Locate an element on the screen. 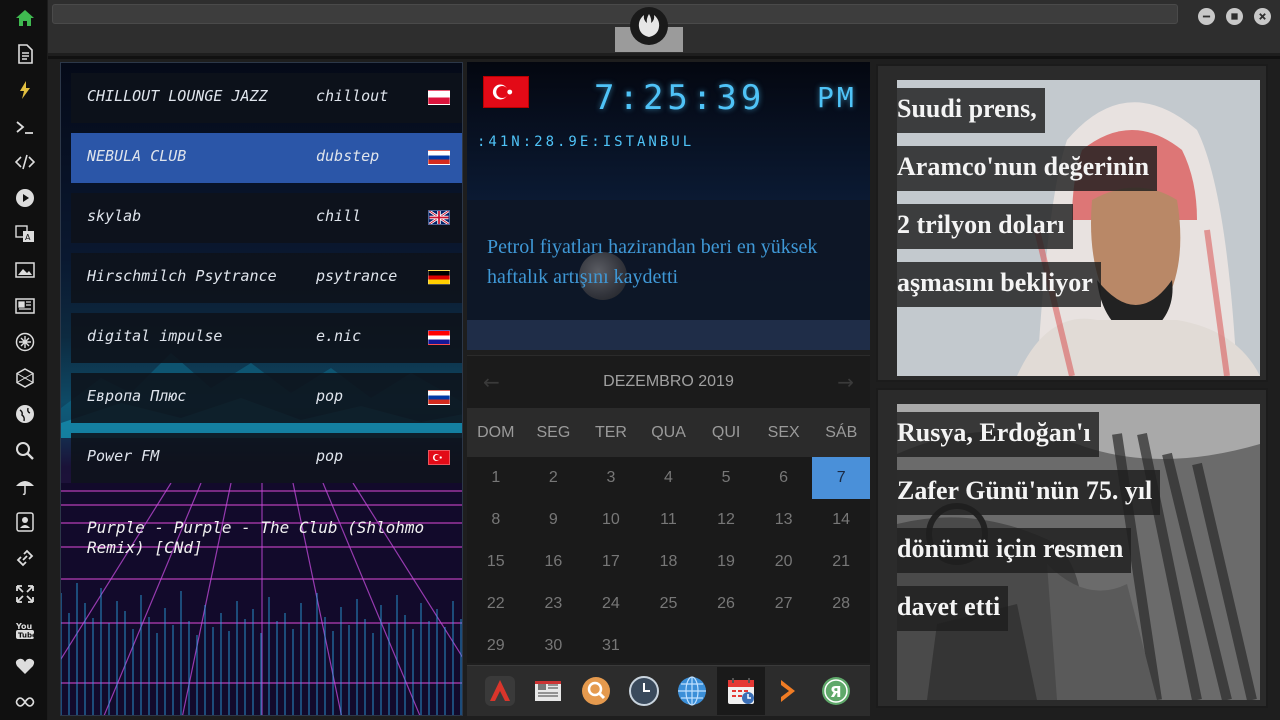  clock-app-icon is located at coordinates (644, 691).